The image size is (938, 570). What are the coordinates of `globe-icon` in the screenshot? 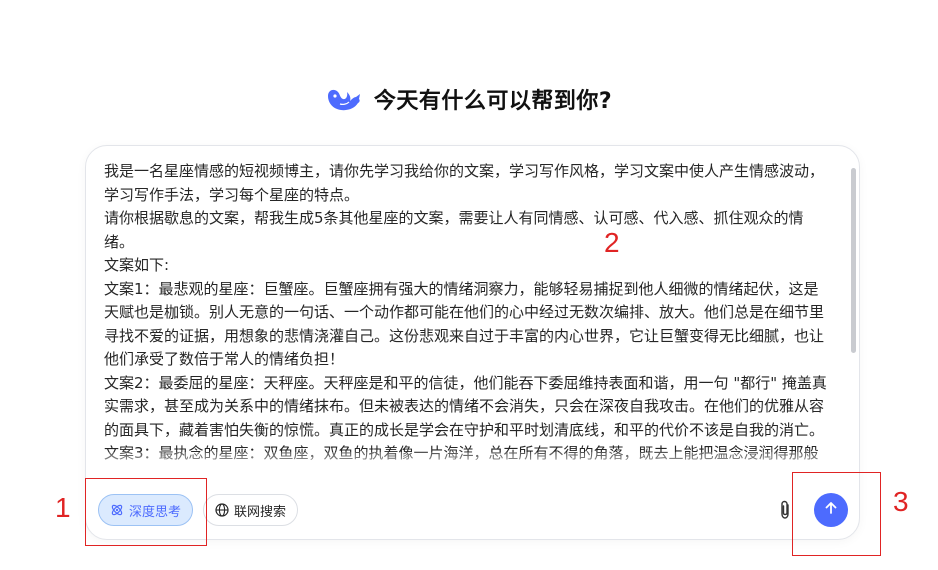 It's located at (222, 510).